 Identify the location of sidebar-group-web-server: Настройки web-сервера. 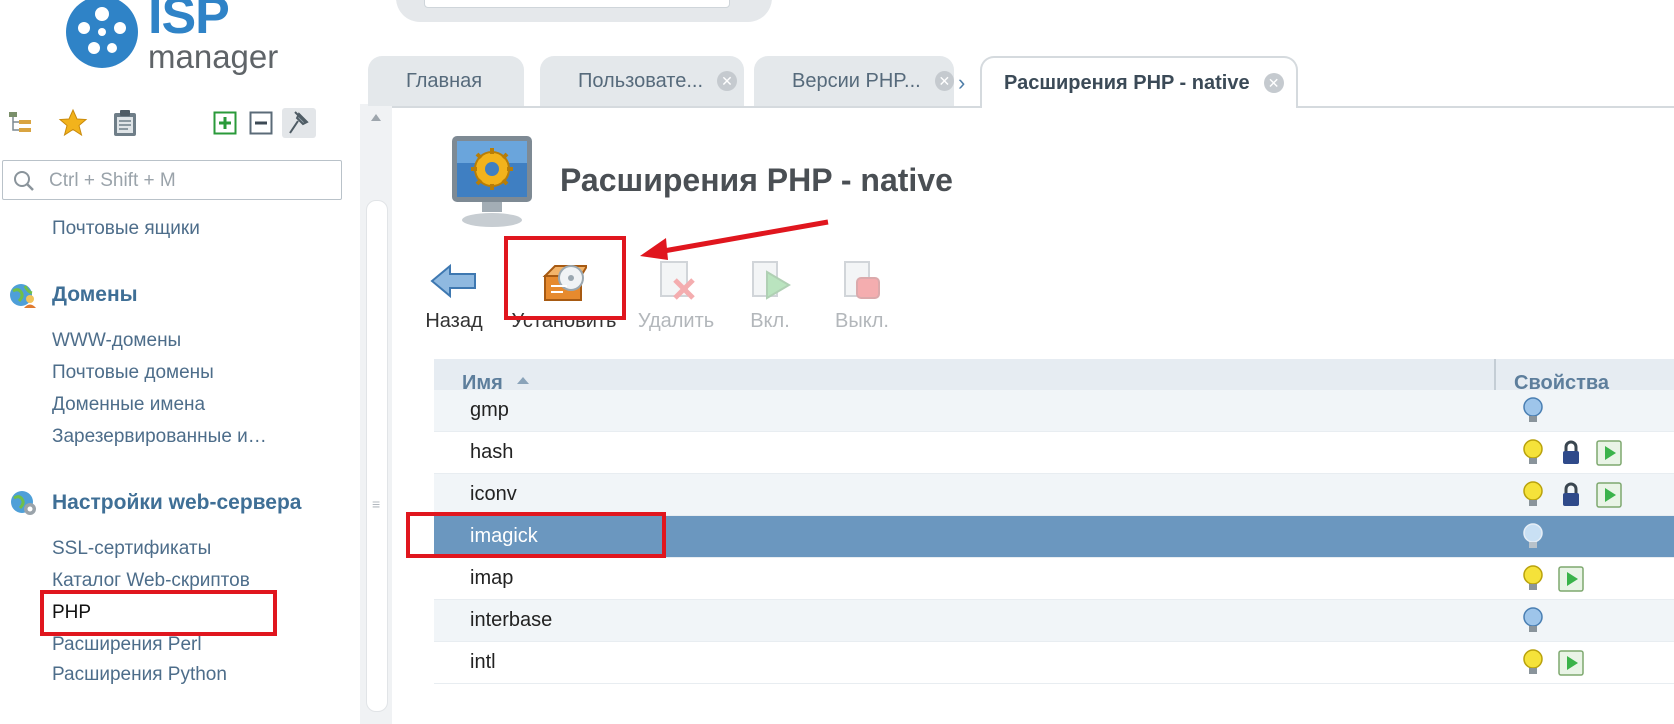
(154, 503).